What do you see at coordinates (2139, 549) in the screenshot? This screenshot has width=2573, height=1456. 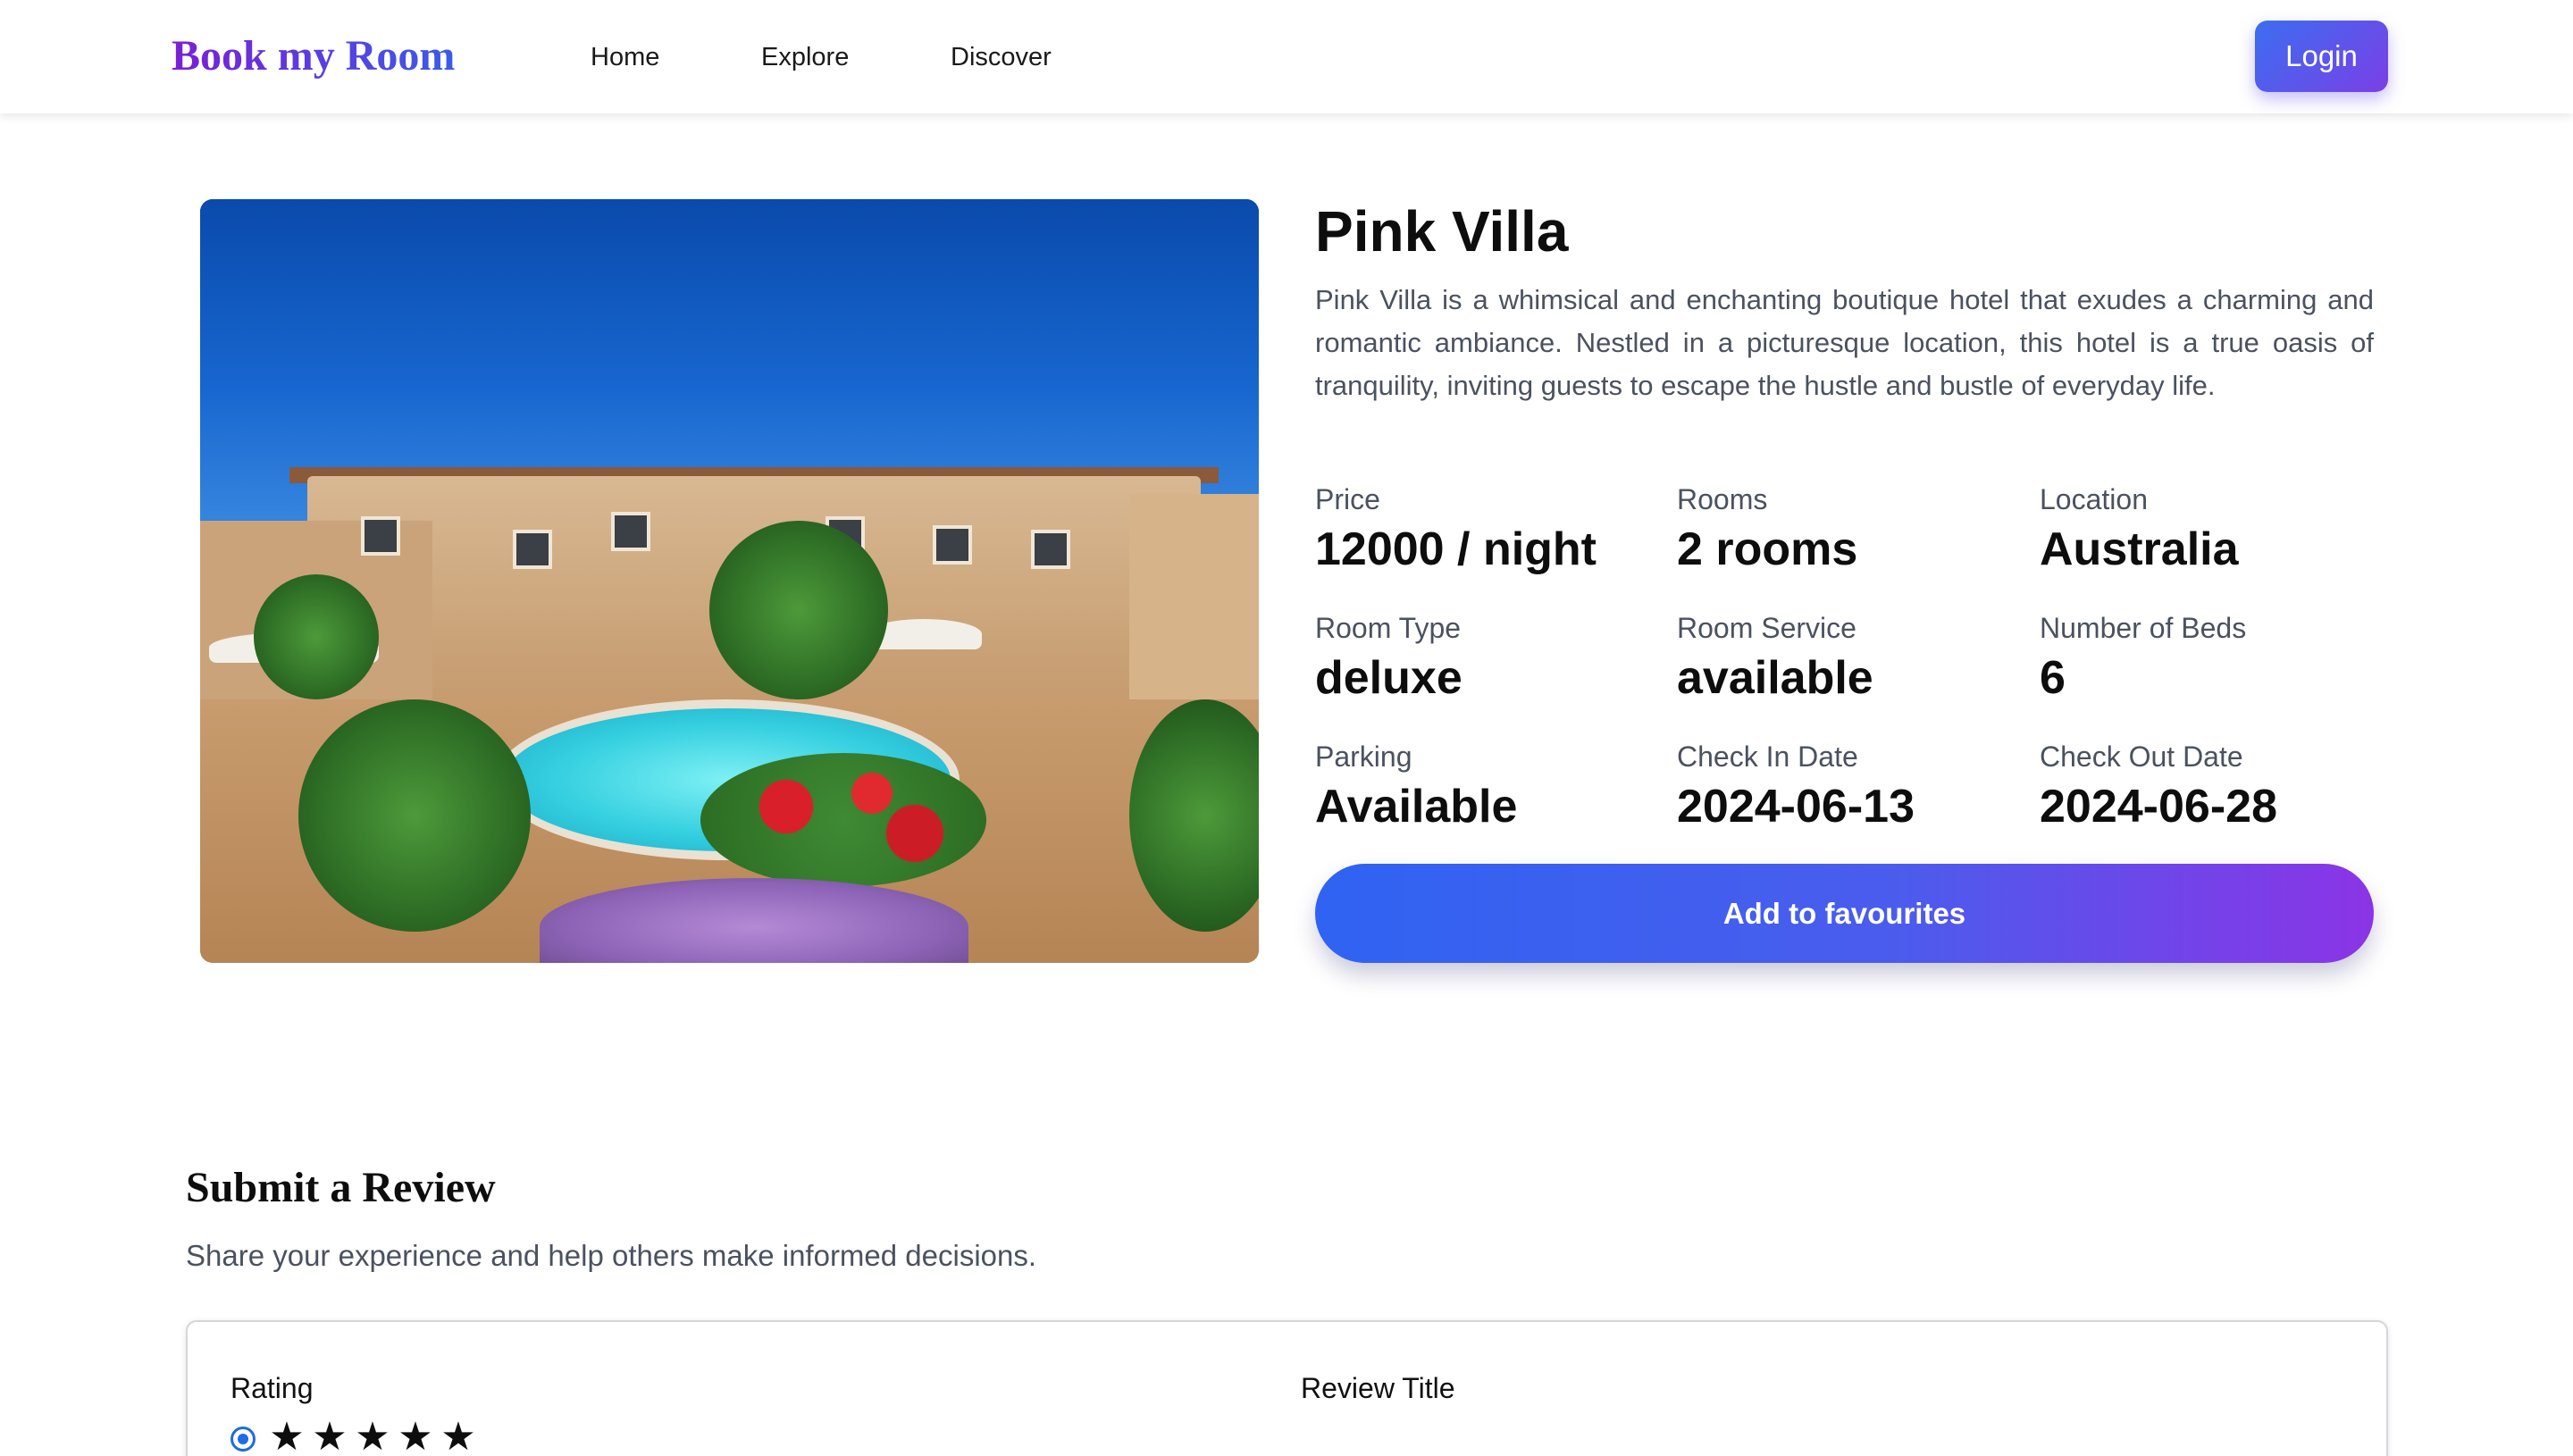 I see `detail-value-location: Australia` at bounding box center [2139, 549].